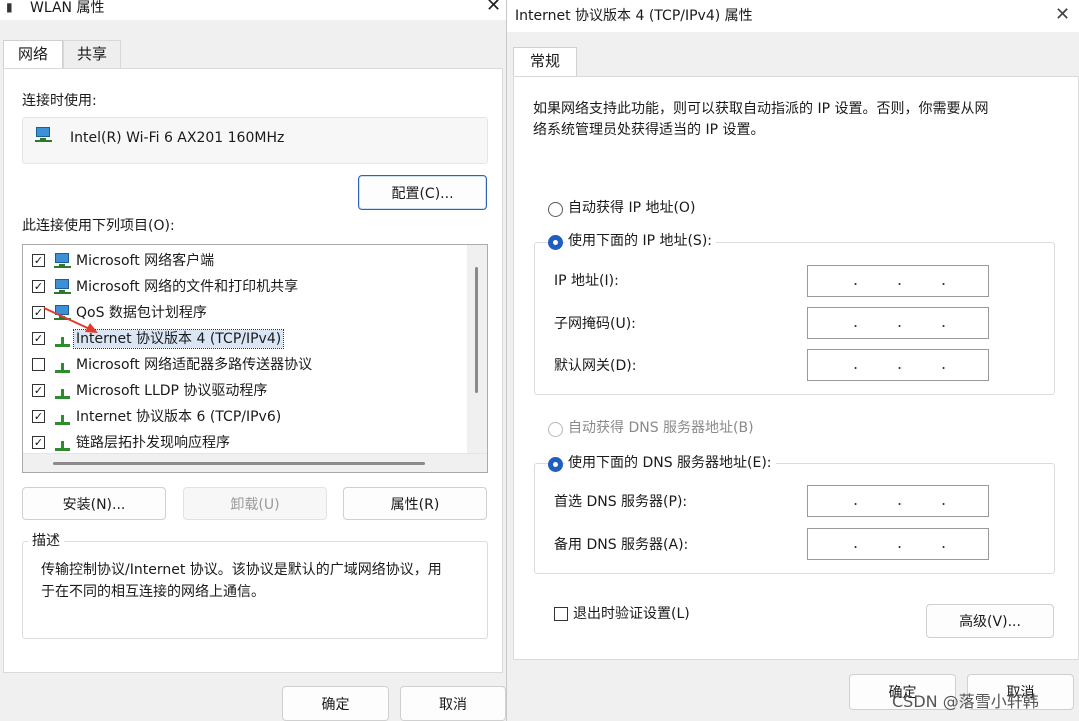 This screenshot has height=721, width=1079. Describe the element at coordinates (555, 429) in the screenshot. I see `auto-dns-radio` at that location.